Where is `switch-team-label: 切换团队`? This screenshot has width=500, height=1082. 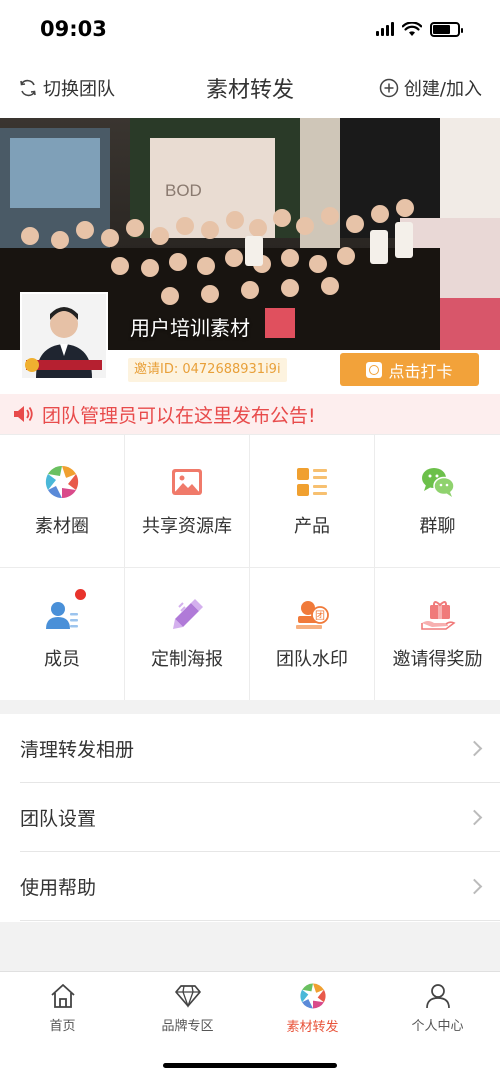
switch-team-label: 切换团队 is located at coordinates (79, 89).